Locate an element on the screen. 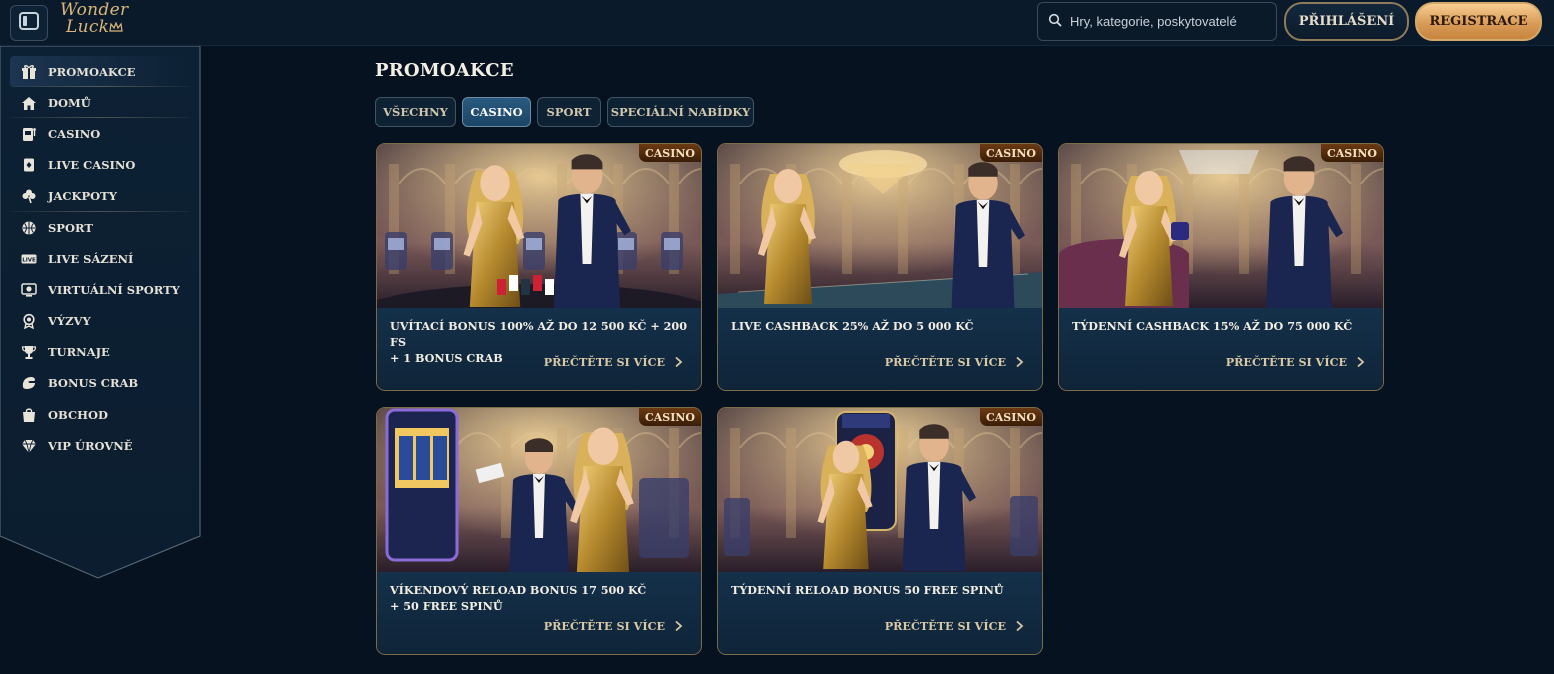 The image size is (1554, 674). wonder-luck-logo: Wonder Luck is located at coordinates (95, 23).